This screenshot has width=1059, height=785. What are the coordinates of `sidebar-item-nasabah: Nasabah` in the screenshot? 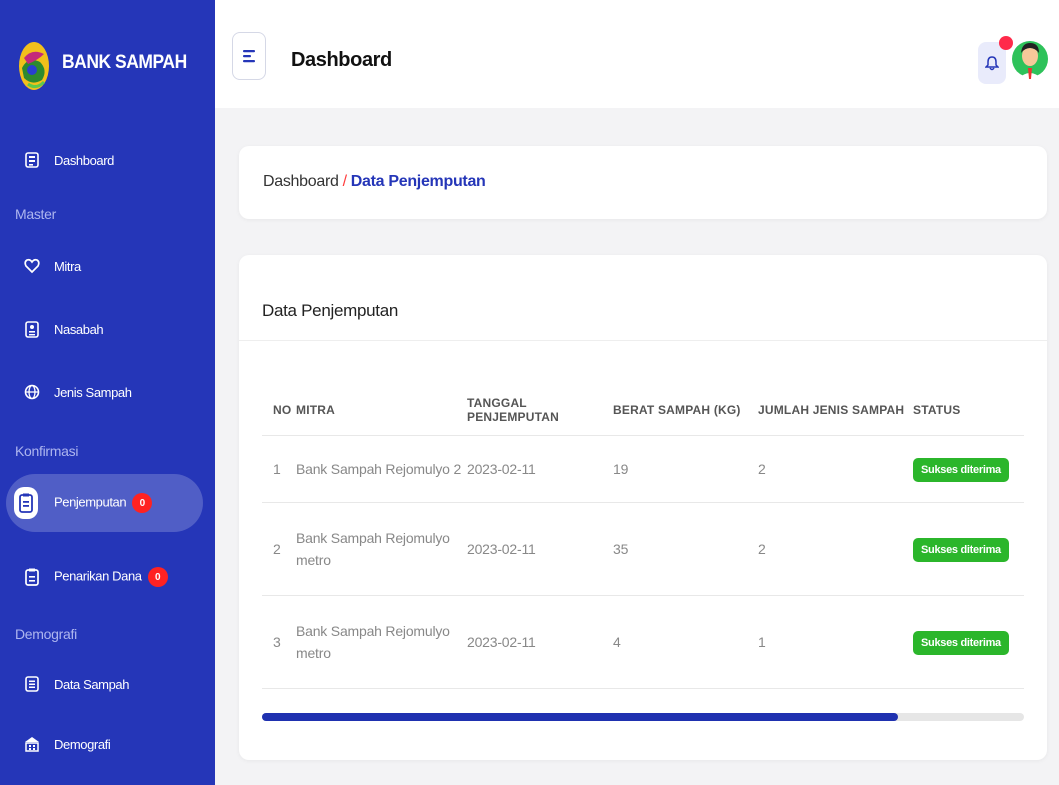 It's located at (107, 329).